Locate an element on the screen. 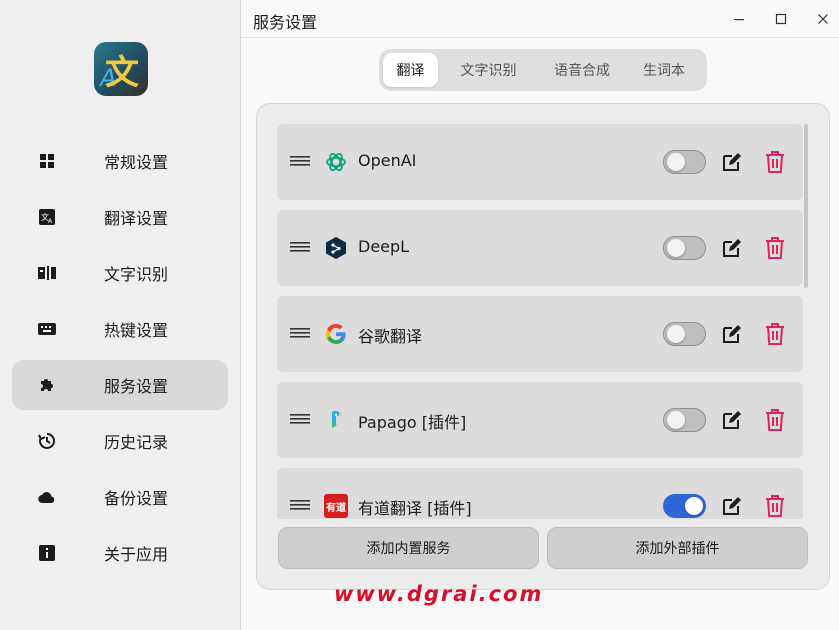  service-tabs: 翻译 文字识别 语音合成 生词本 is located at coordinates (543, 70).